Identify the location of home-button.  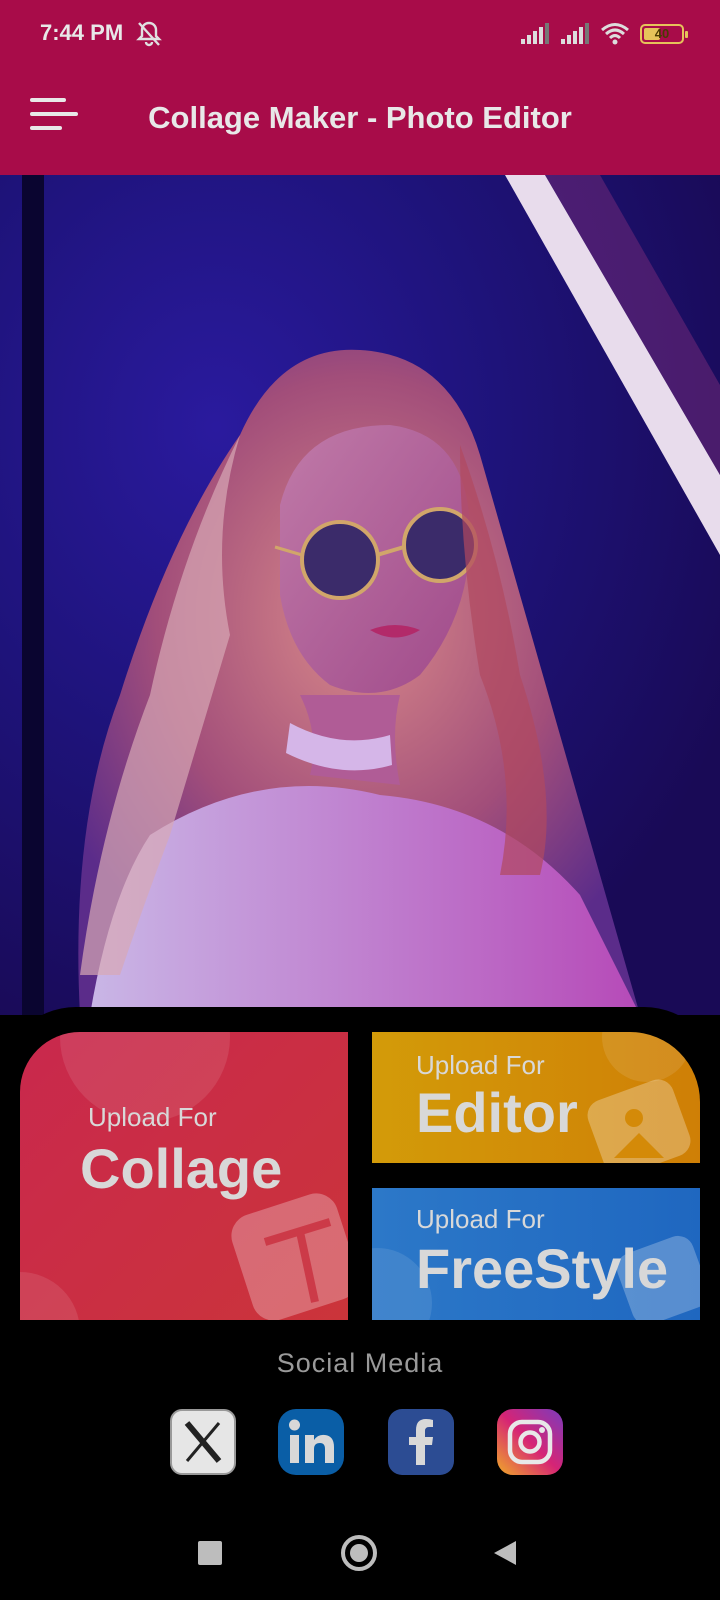
(359, 1553).